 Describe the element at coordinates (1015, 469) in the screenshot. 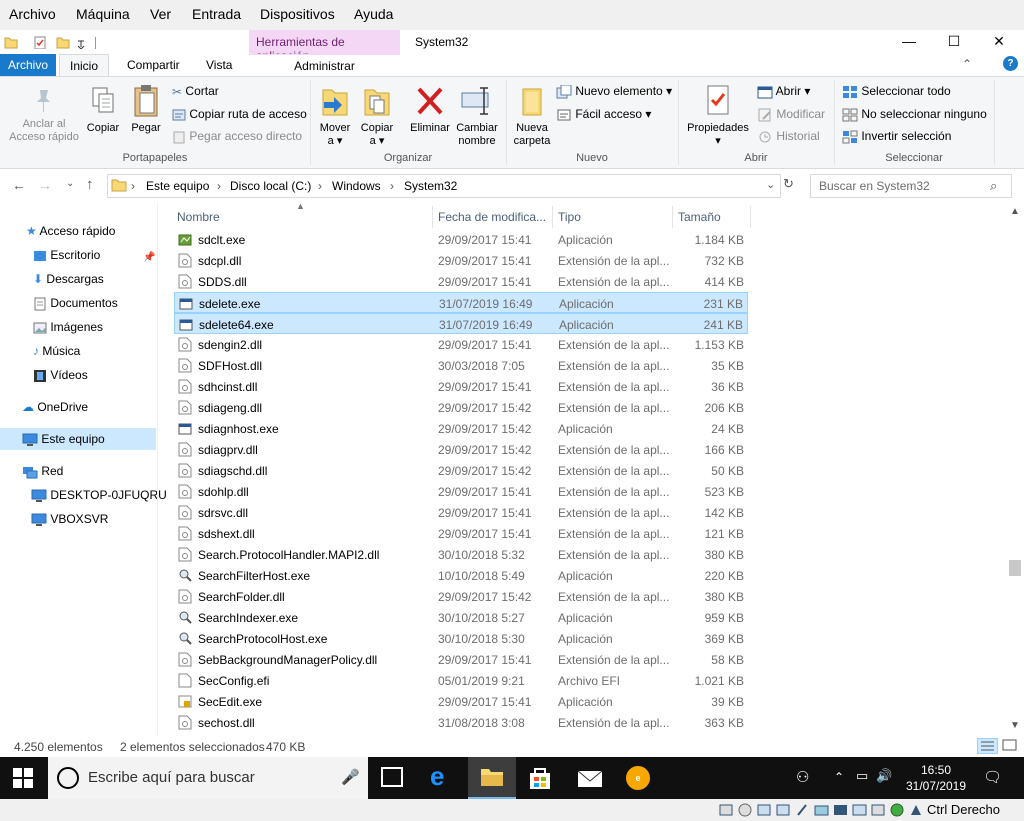

I see `vertical-scrollbar` at that location.